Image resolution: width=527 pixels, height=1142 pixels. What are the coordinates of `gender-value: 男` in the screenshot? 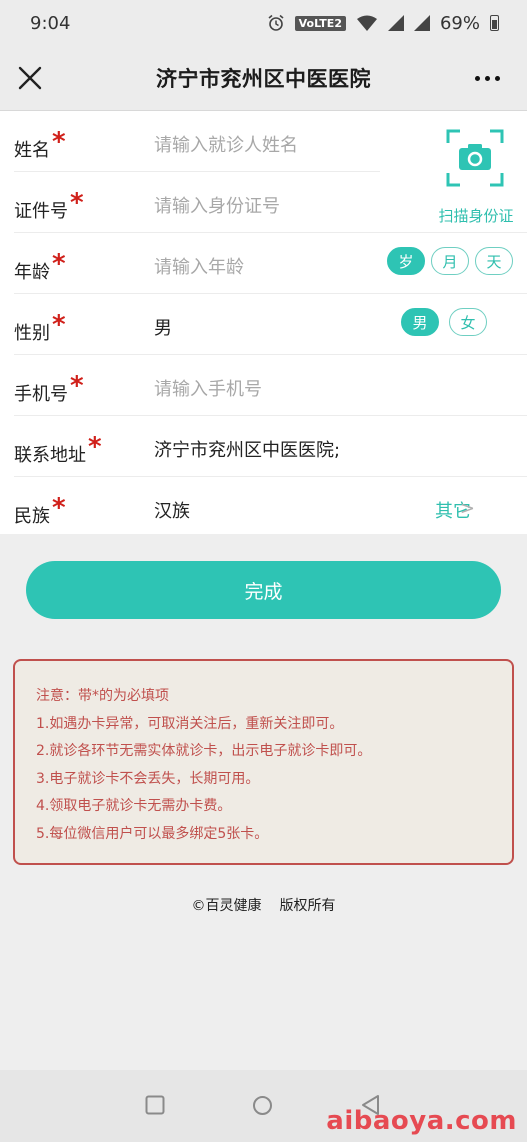 It's located at (163, 328).